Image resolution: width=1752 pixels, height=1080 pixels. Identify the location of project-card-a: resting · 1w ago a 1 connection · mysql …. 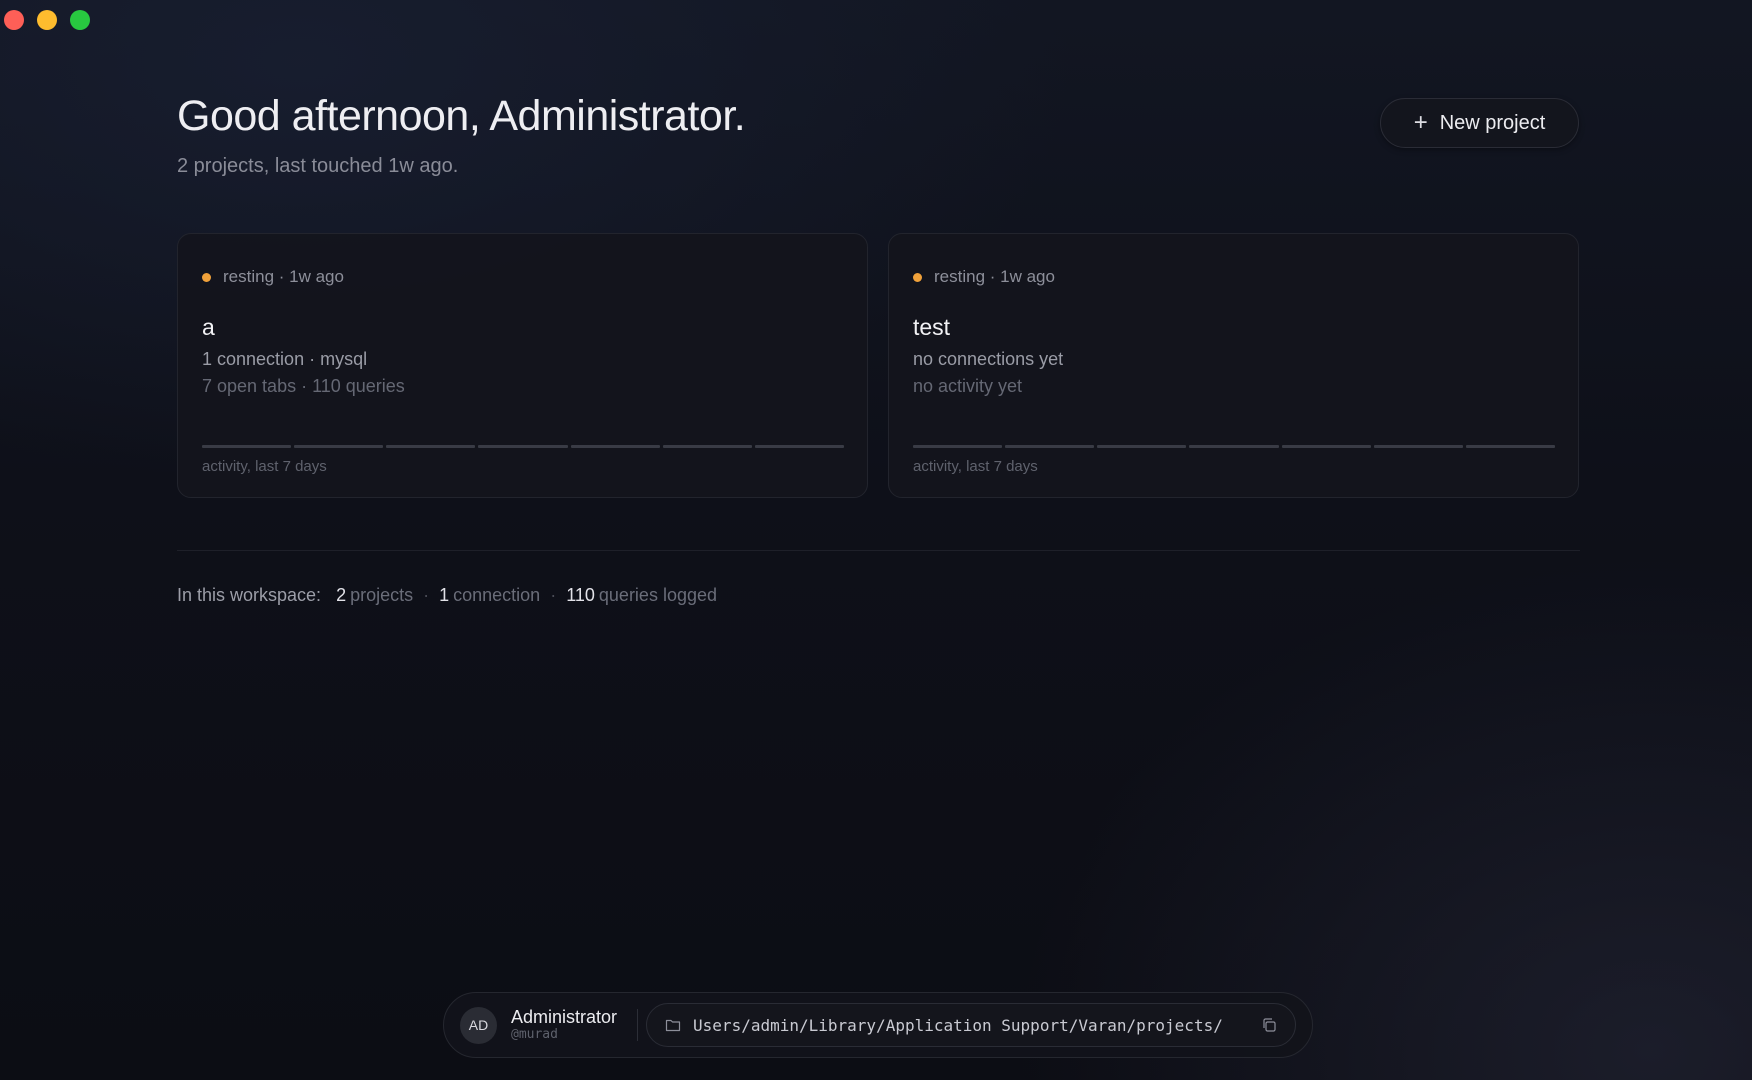
(522, 365).